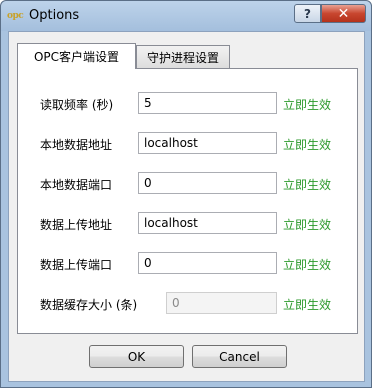 The width and height of the screenshot is (372, 388). I want to click on local-data-address-input, so click(207, 143).